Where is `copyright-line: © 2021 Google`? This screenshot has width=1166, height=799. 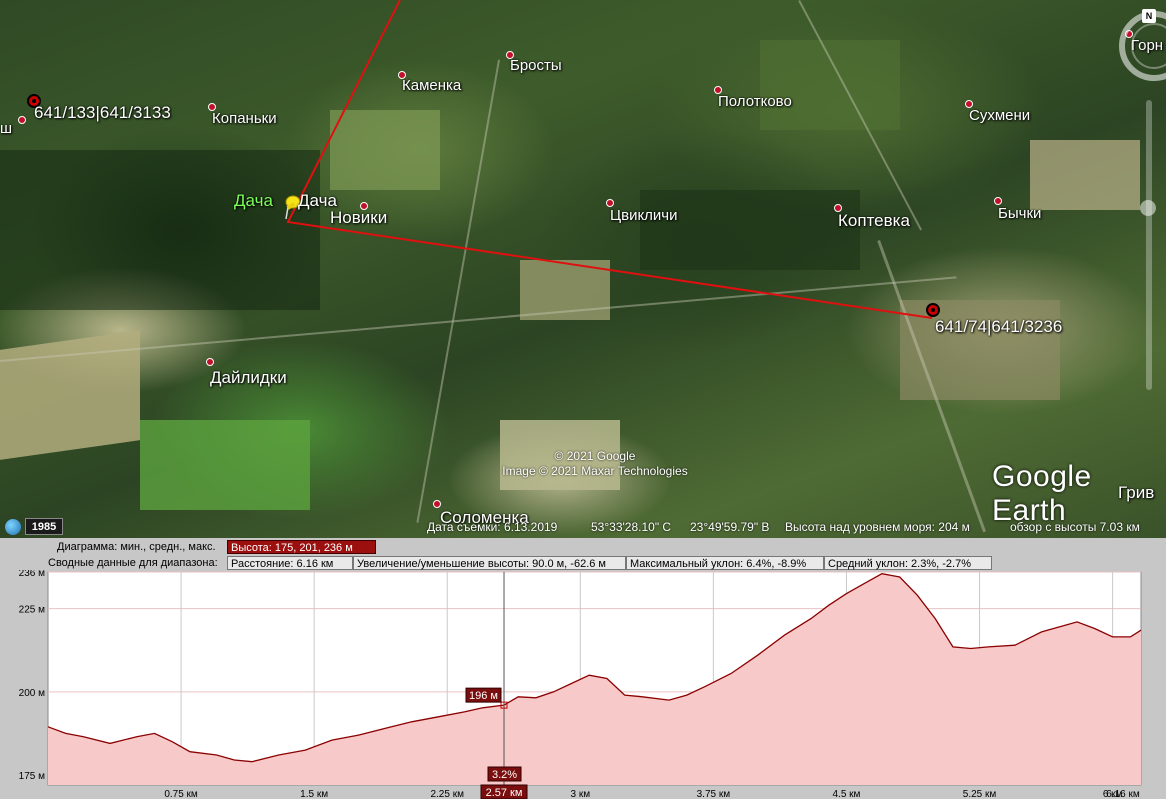 copyright-line: © 2021 Google is located at coordinates (595, 456).